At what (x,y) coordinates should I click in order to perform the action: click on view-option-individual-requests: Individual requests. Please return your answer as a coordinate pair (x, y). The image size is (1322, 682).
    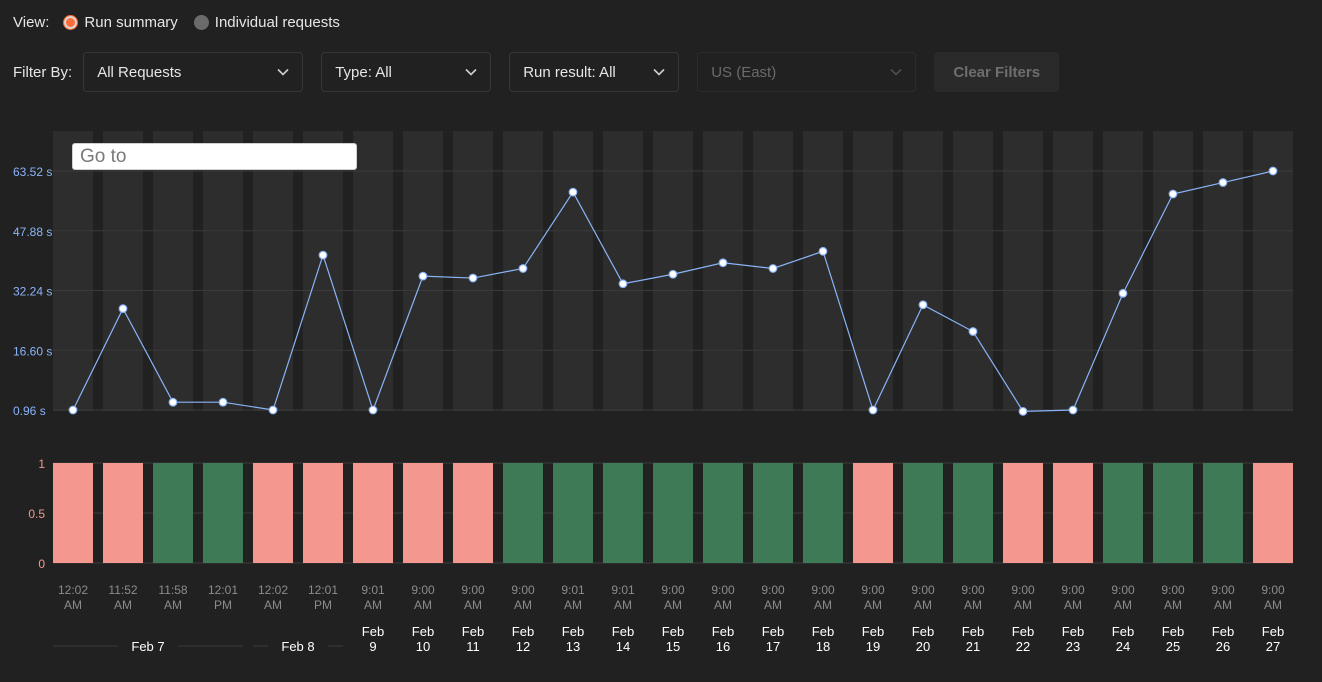
    Looking at the image, I should click on (266, 22).